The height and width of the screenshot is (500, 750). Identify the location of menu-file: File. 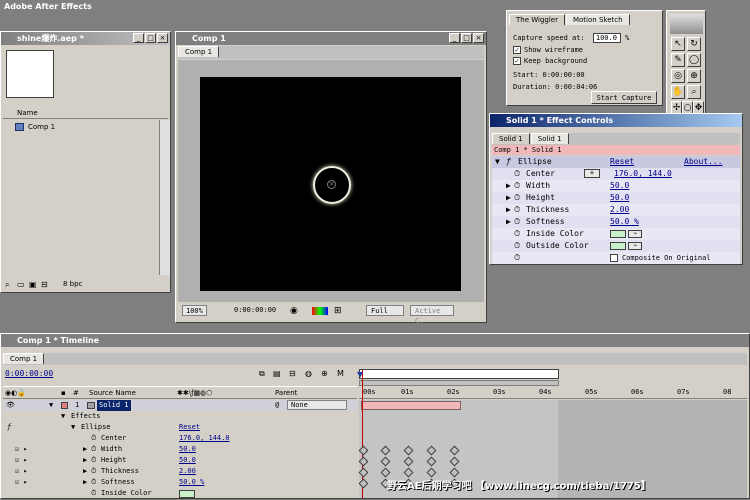
(10, 19).